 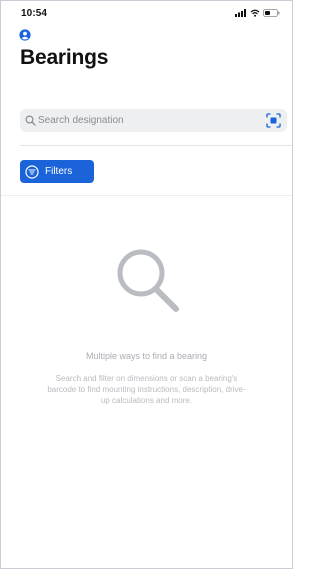 I want to click on battery-icon, so click(x=271, y=13).